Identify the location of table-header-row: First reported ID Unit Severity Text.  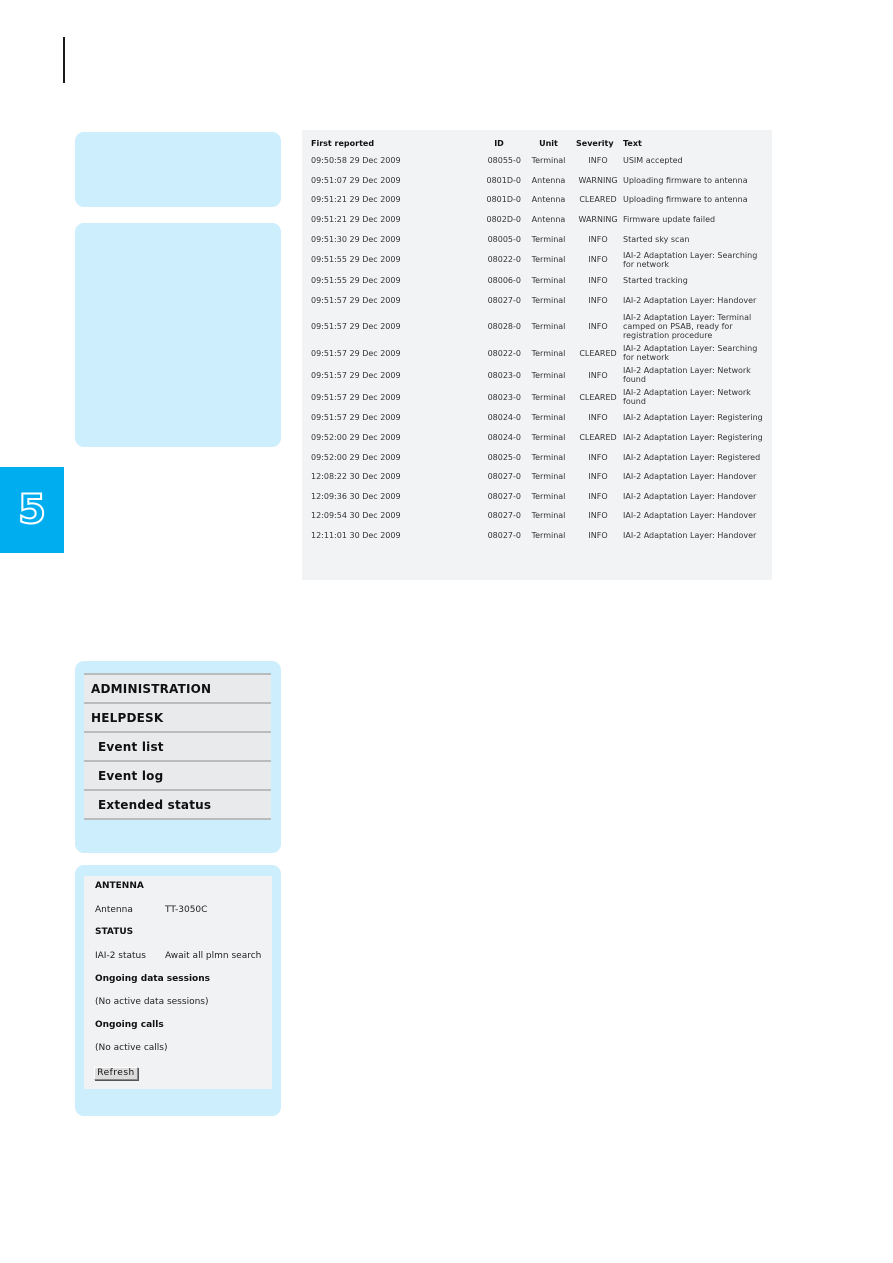
(538, 143).